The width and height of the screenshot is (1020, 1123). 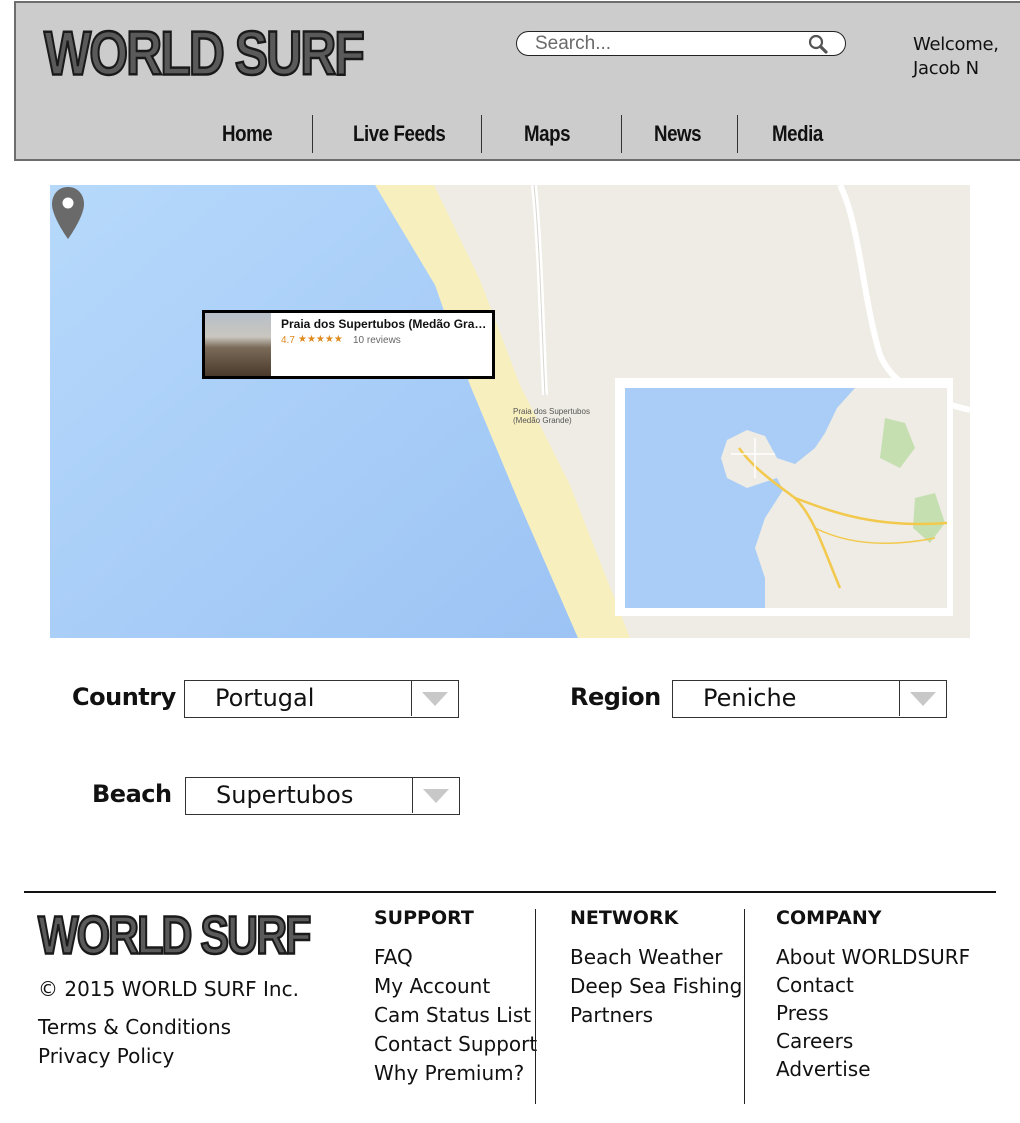 I want to click on pin-label-name: Praia dos Supertubos, so click(x=551, y=411).